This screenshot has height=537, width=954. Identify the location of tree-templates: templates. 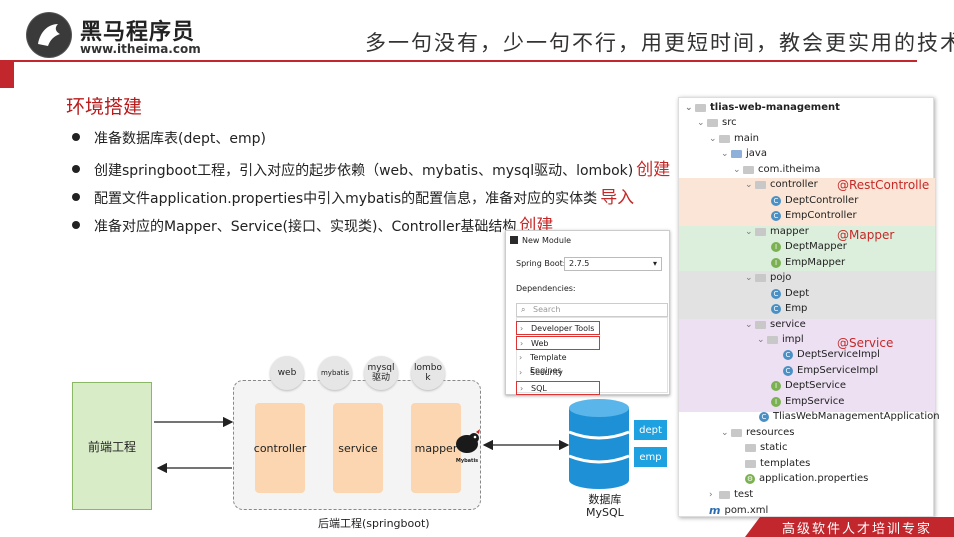
(777, 463).